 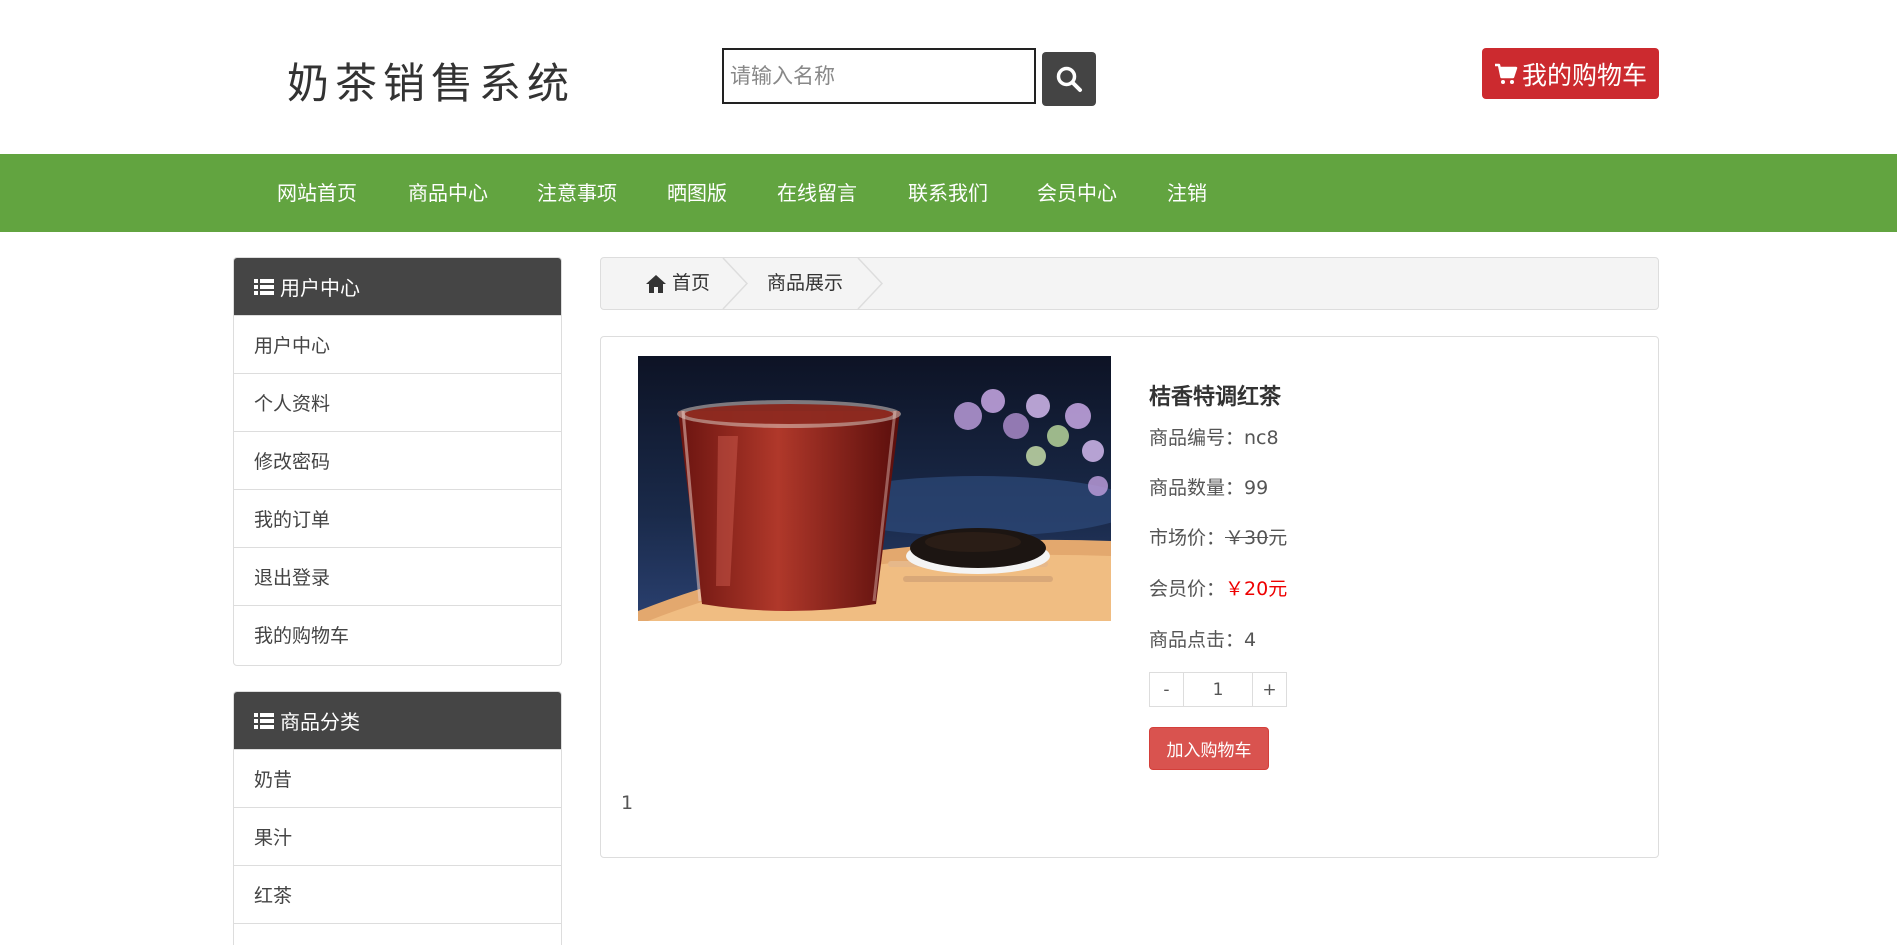 I want to click on product-stock-row: 商品数量：99, so click(x=1208, y=486).